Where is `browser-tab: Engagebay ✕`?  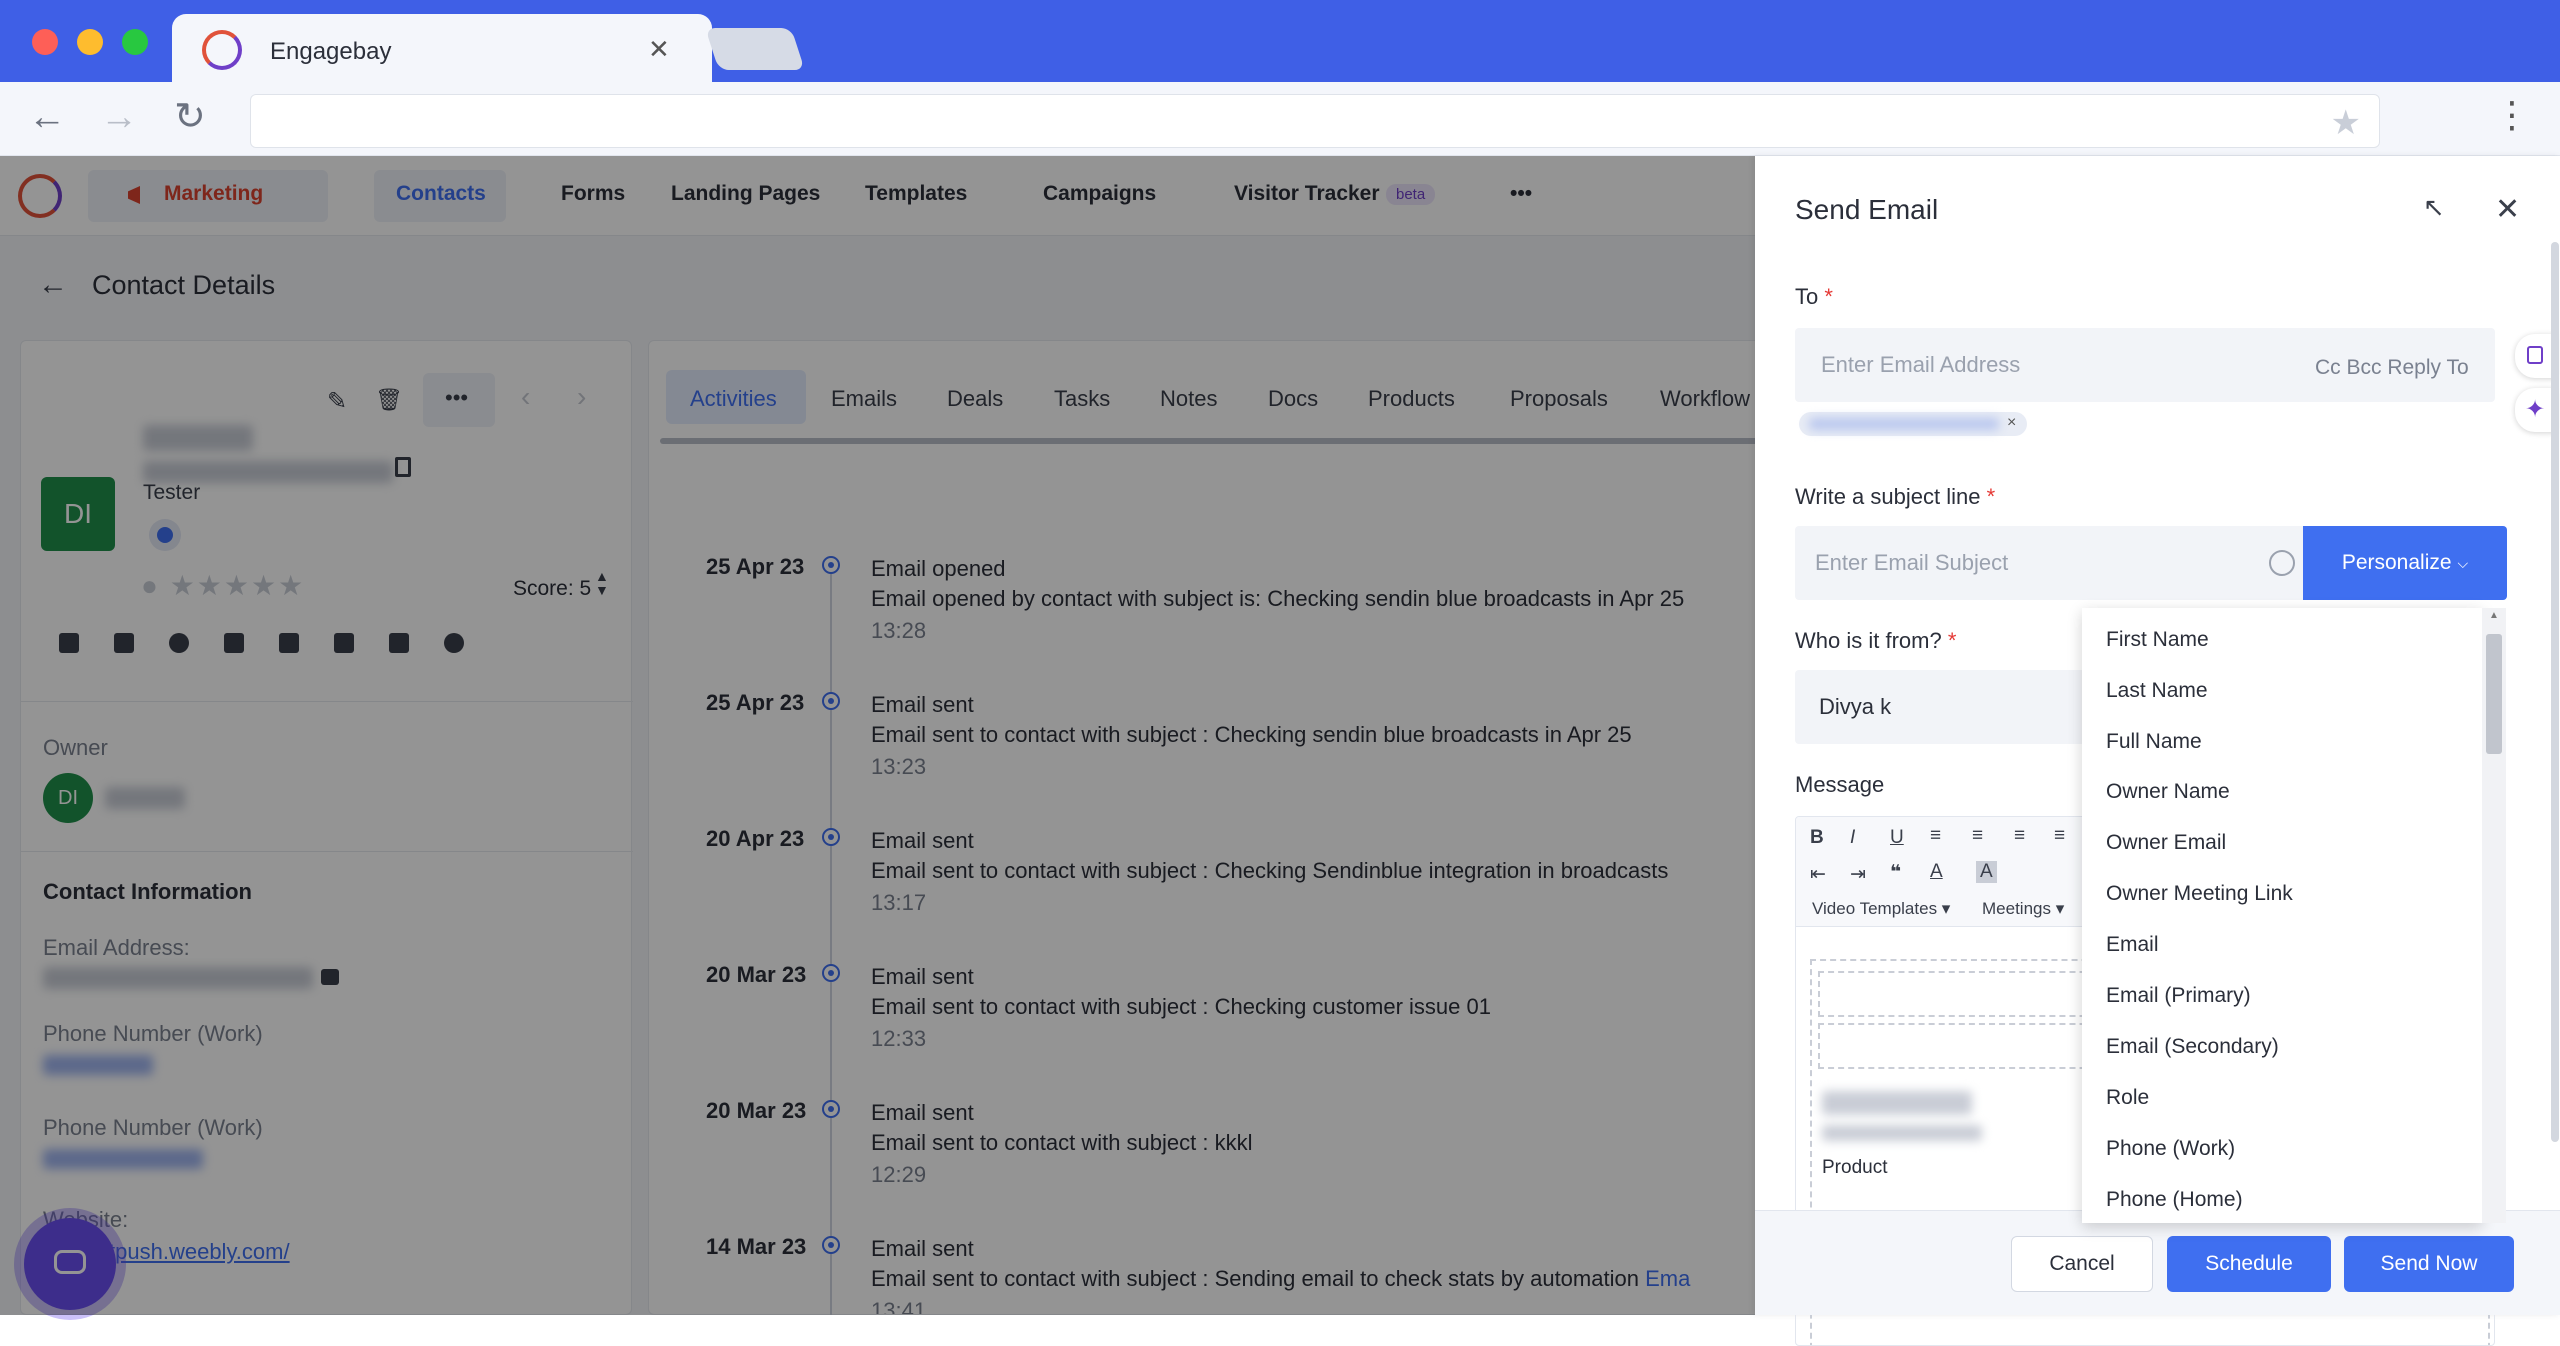 browser-tab: Engagebay ✕ is located at coordinates (442, 48).